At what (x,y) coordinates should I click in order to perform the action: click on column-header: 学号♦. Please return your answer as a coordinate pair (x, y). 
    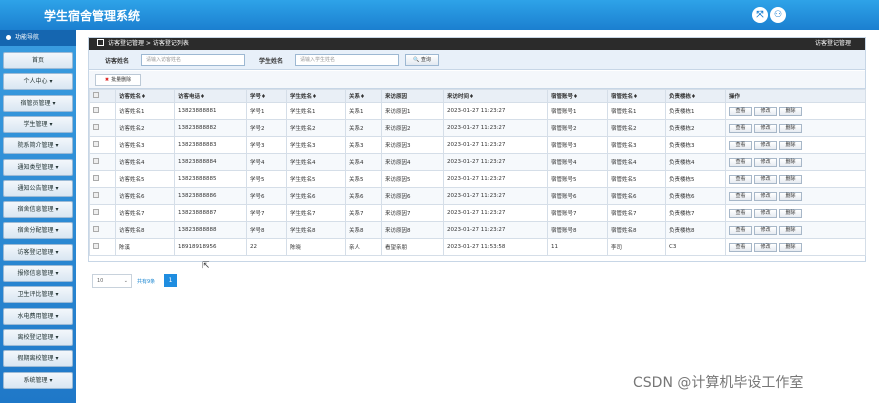
    Looking at the image, I should click on (266, 96).